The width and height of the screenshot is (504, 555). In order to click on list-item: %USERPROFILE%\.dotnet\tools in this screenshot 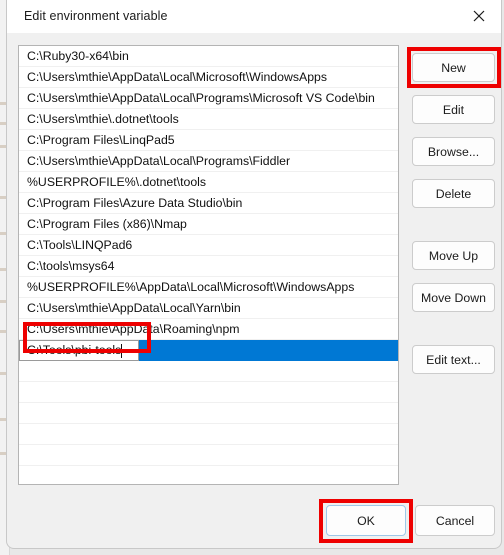, I will do `click(208, 182)`.